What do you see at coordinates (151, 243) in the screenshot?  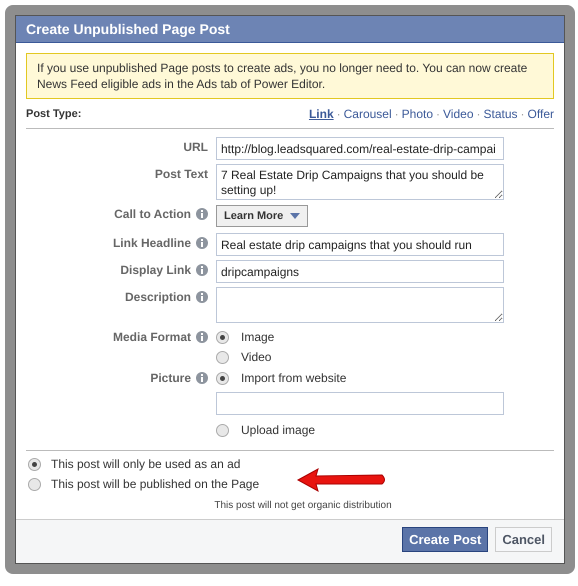 I see `field-label: Link Headline` at bounding box center [151, 243].